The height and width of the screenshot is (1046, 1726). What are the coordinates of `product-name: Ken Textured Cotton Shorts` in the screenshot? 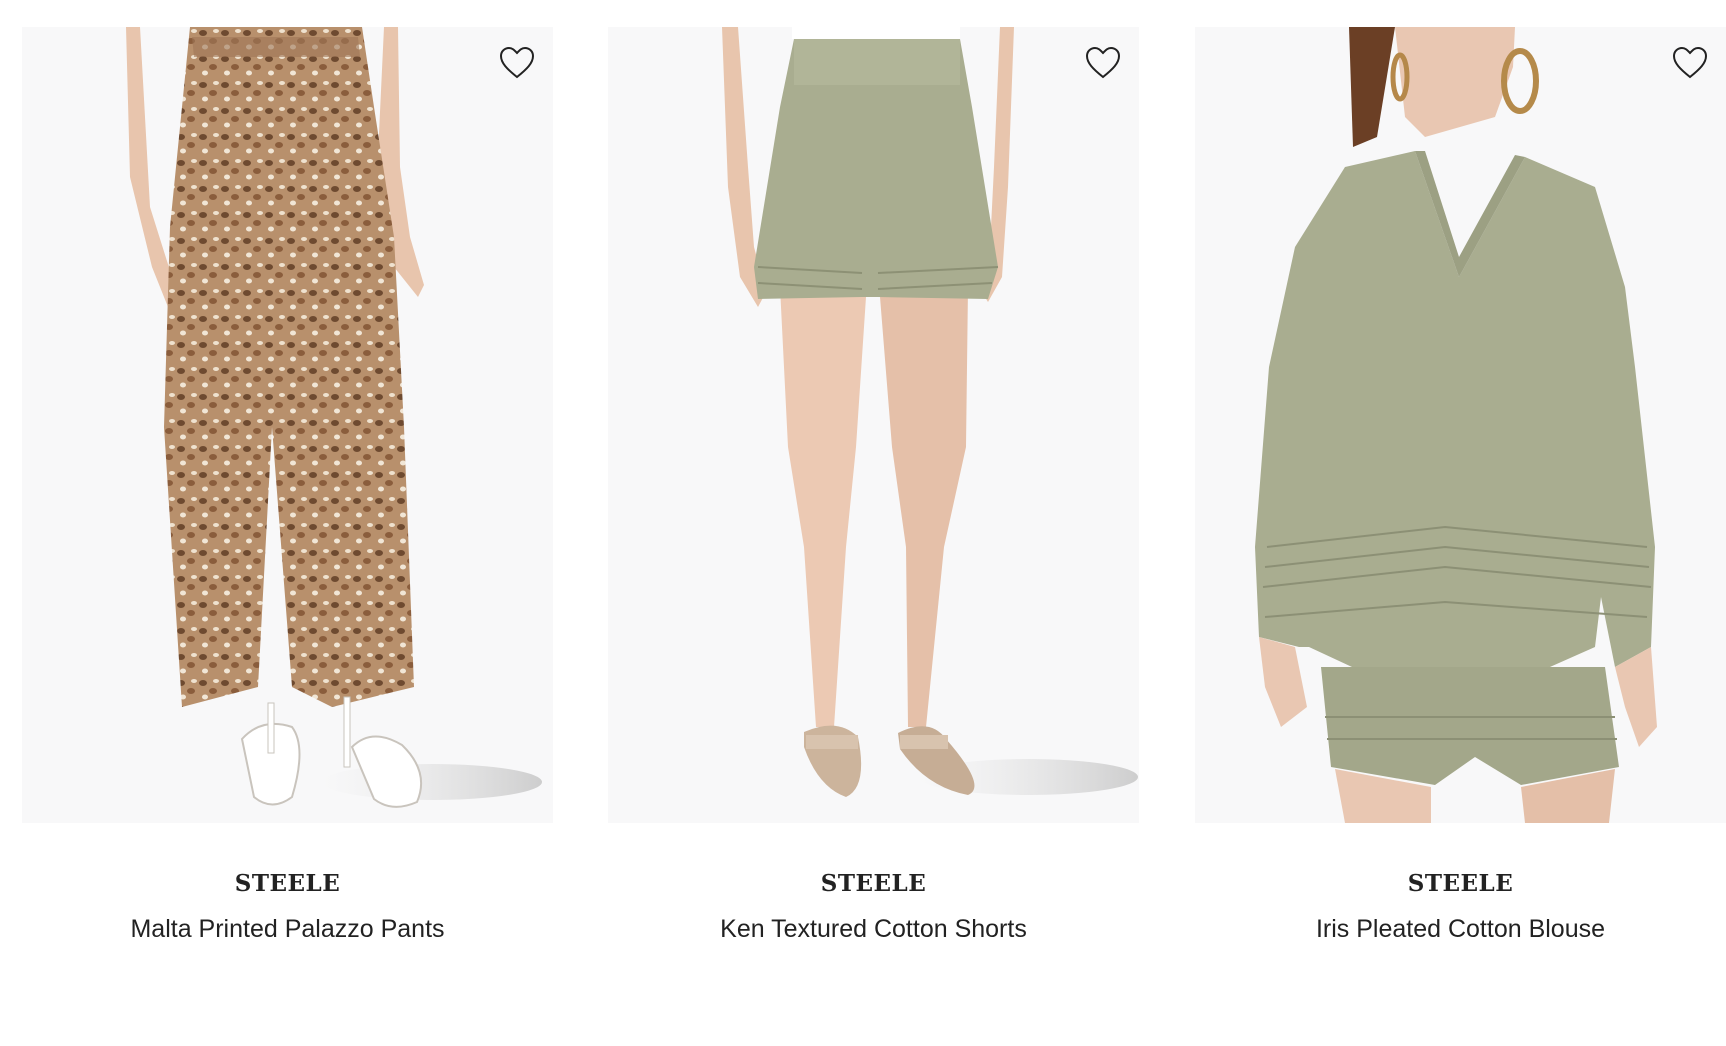 It's located at (873, 929).